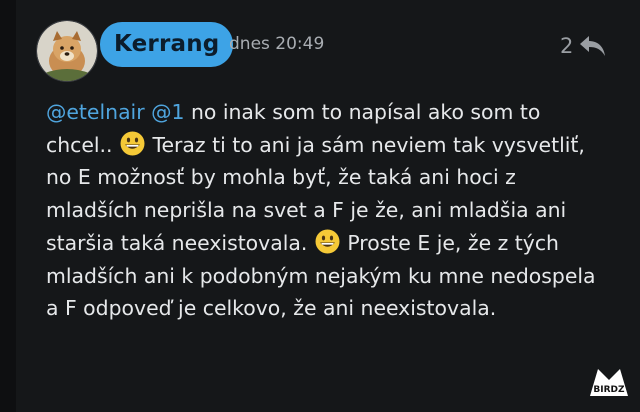 The image size is (640, 412). I want to click on reply-arrow-icon, so click(593, 46).